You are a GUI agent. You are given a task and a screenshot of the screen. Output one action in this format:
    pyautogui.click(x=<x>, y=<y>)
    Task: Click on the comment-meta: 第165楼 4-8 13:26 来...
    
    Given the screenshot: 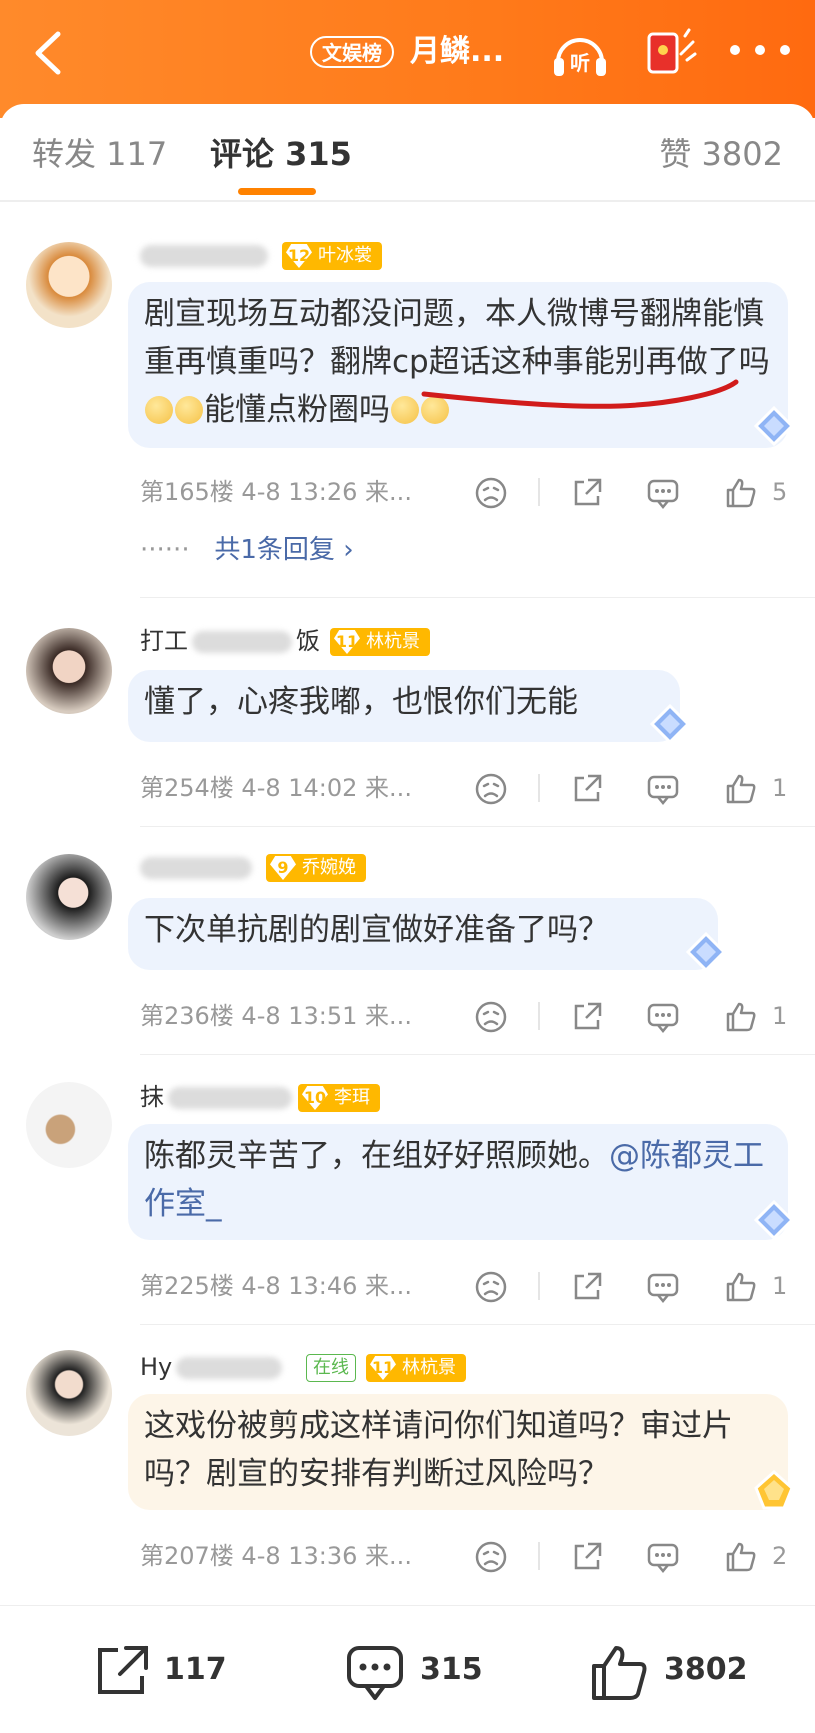 What is the action you would take?
    pyautogui.click(x=276, y=492)
    